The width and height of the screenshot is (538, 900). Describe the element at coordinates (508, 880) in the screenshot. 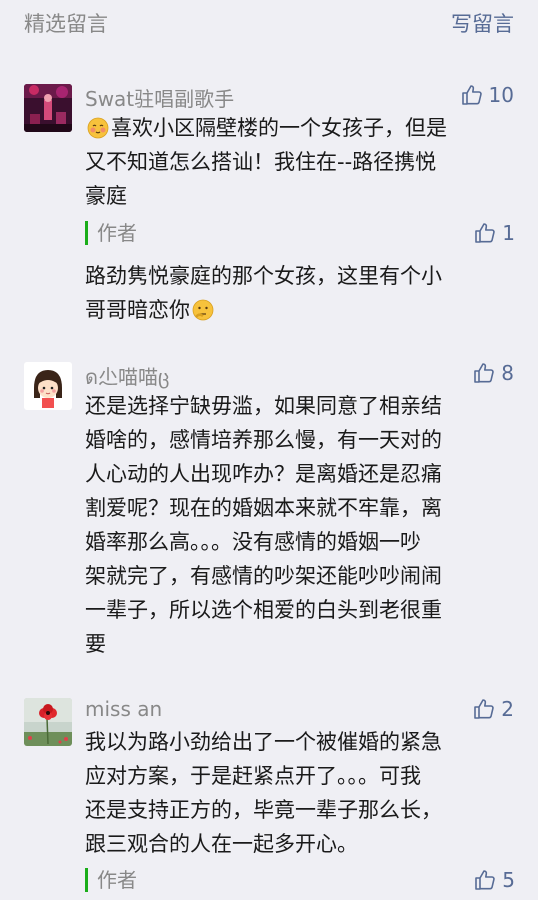

I see `like-count: 5` at that location.